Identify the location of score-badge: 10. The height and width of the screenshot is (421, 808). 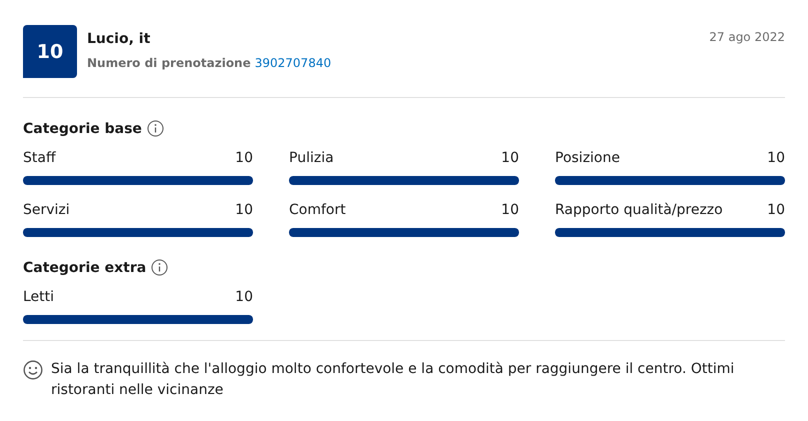
(50, 51).